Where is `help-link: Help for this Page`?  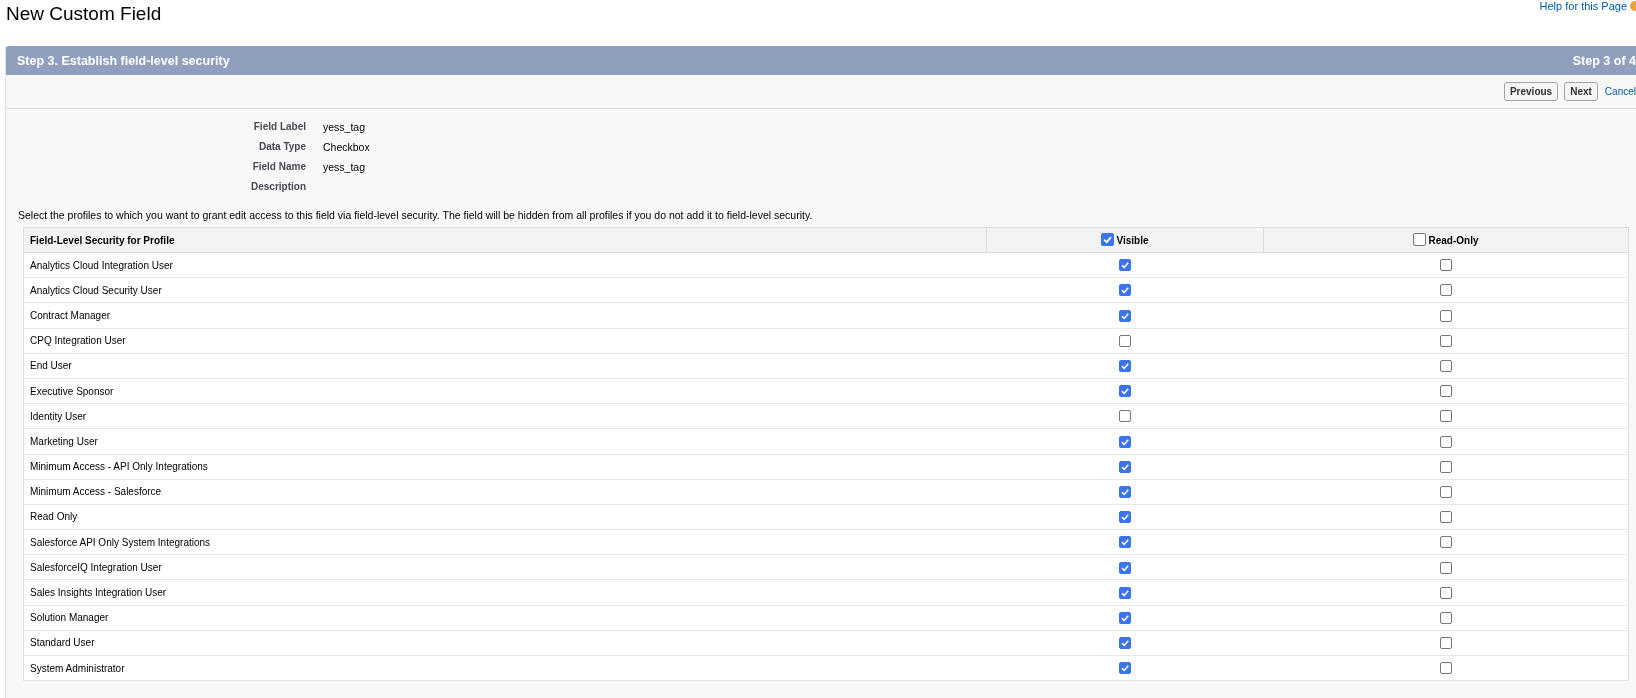
help-link: Help for this Page is located at coordinates (1583, 6).